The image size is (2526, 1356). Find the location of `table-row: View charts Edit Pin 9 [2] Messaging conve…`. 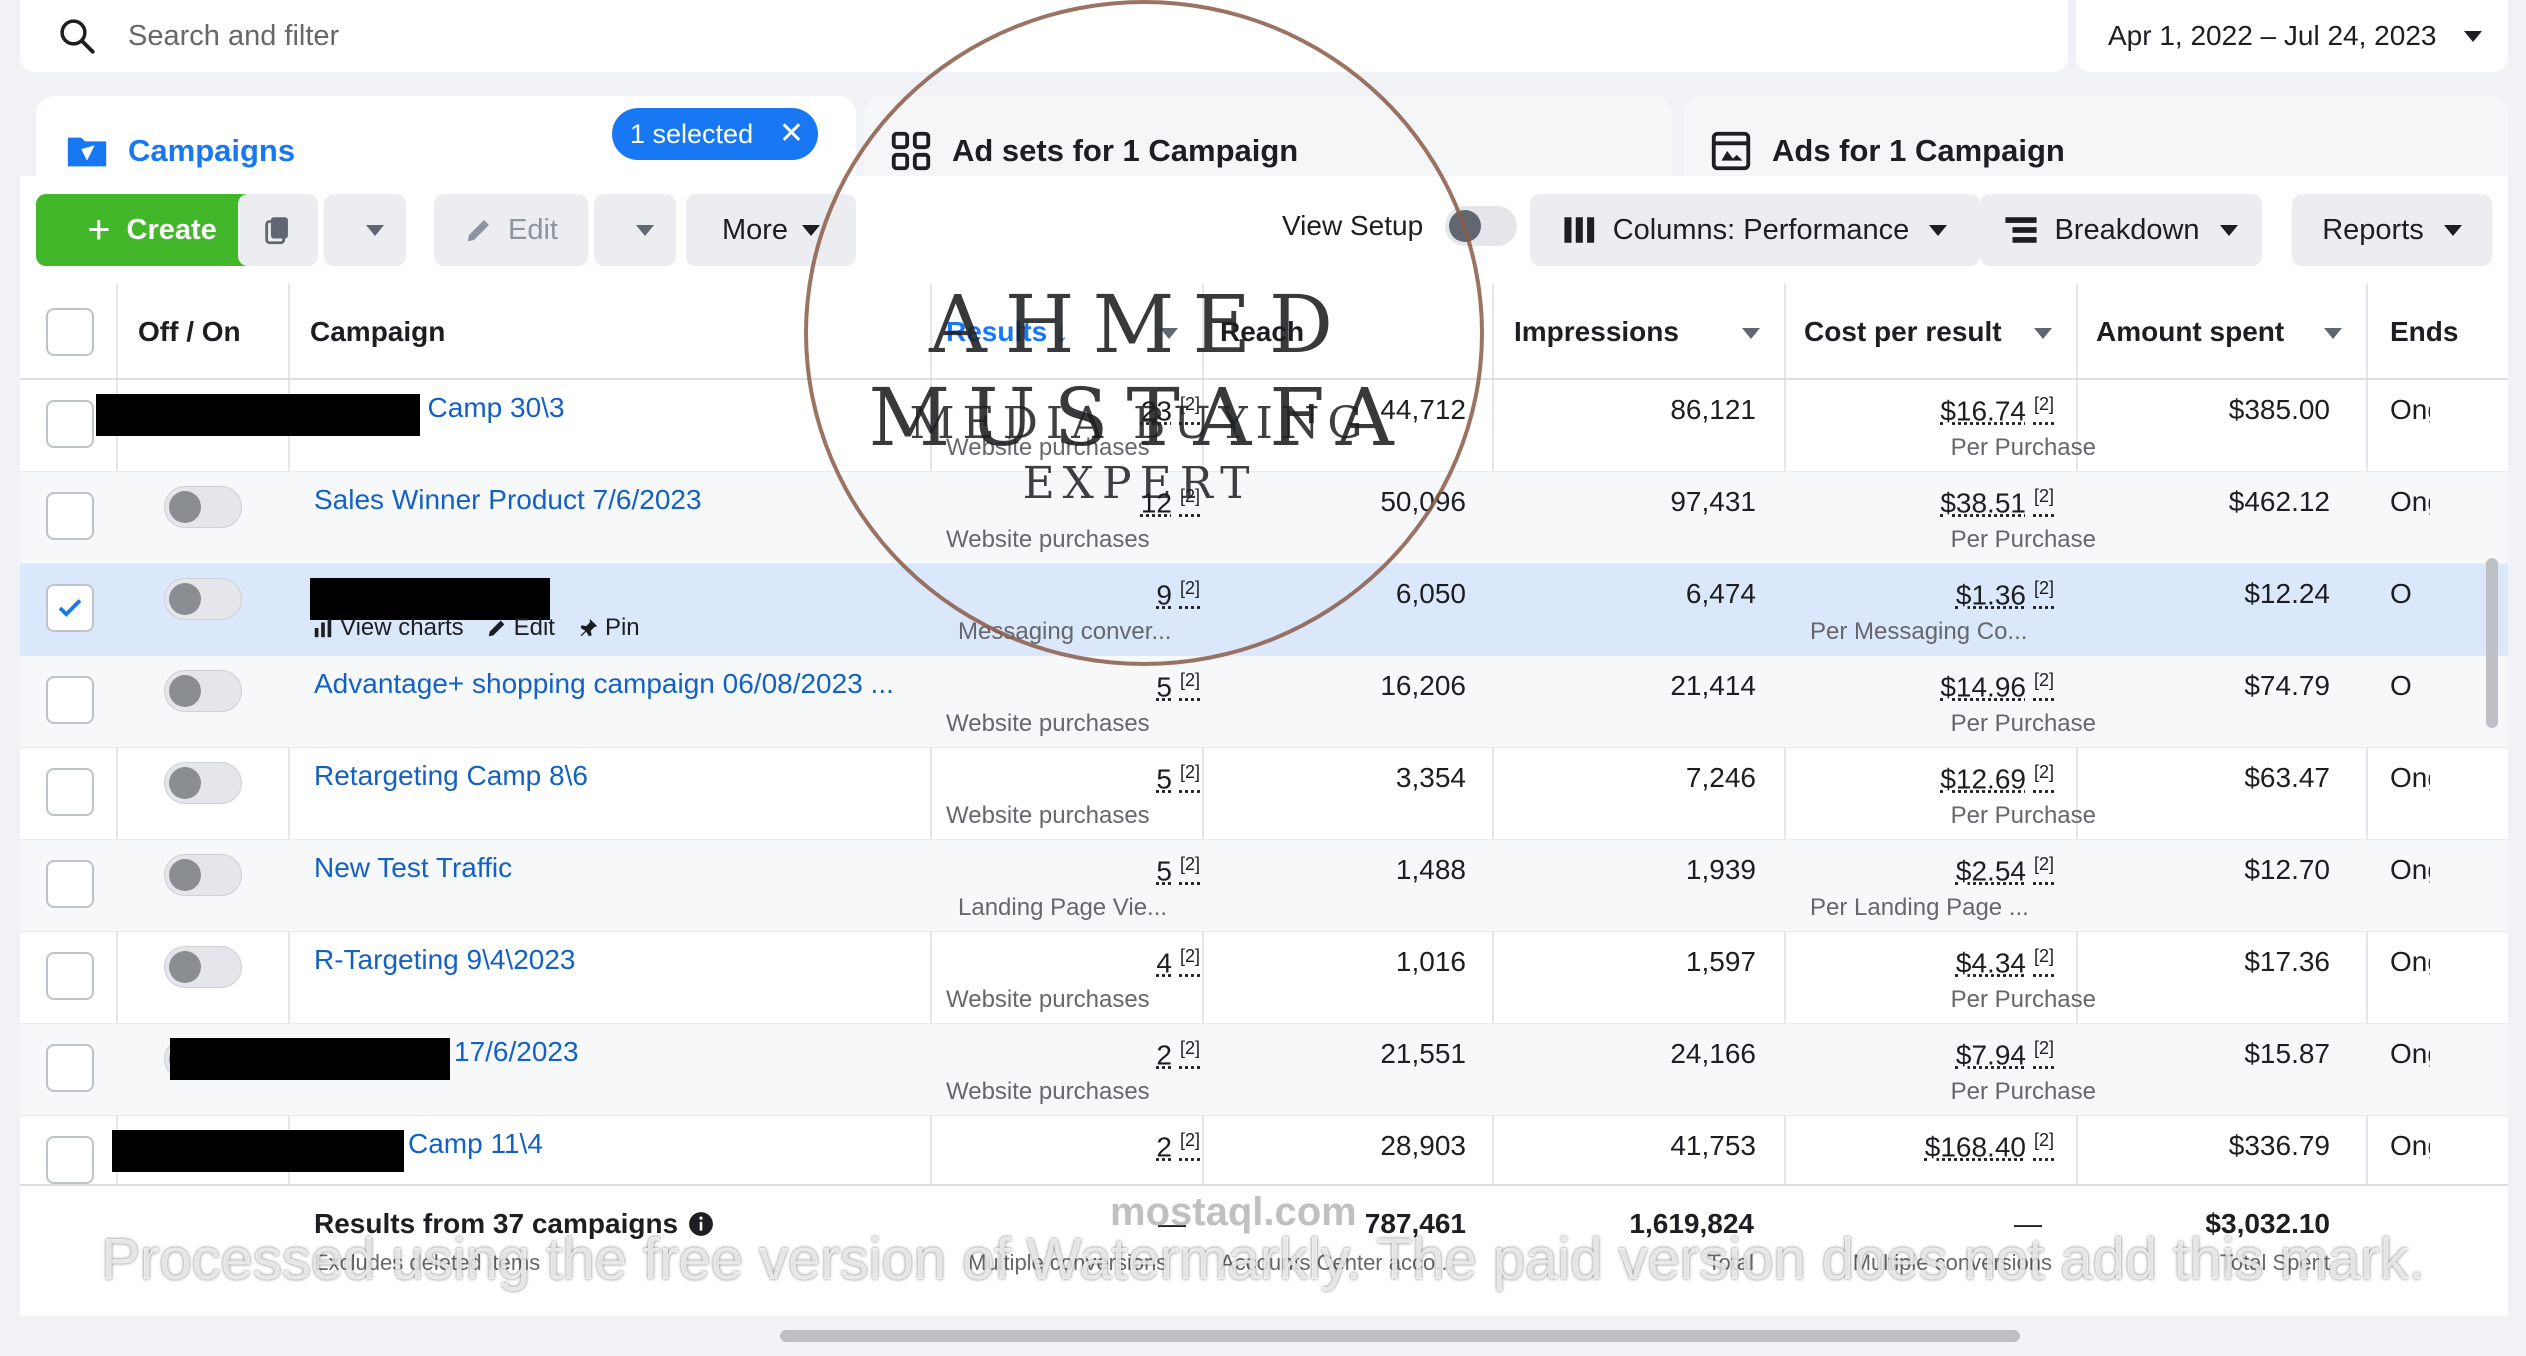

table-row: View charts Edit Pin 9 [2] Messaging conve… is located at coordinates (1264, 610).